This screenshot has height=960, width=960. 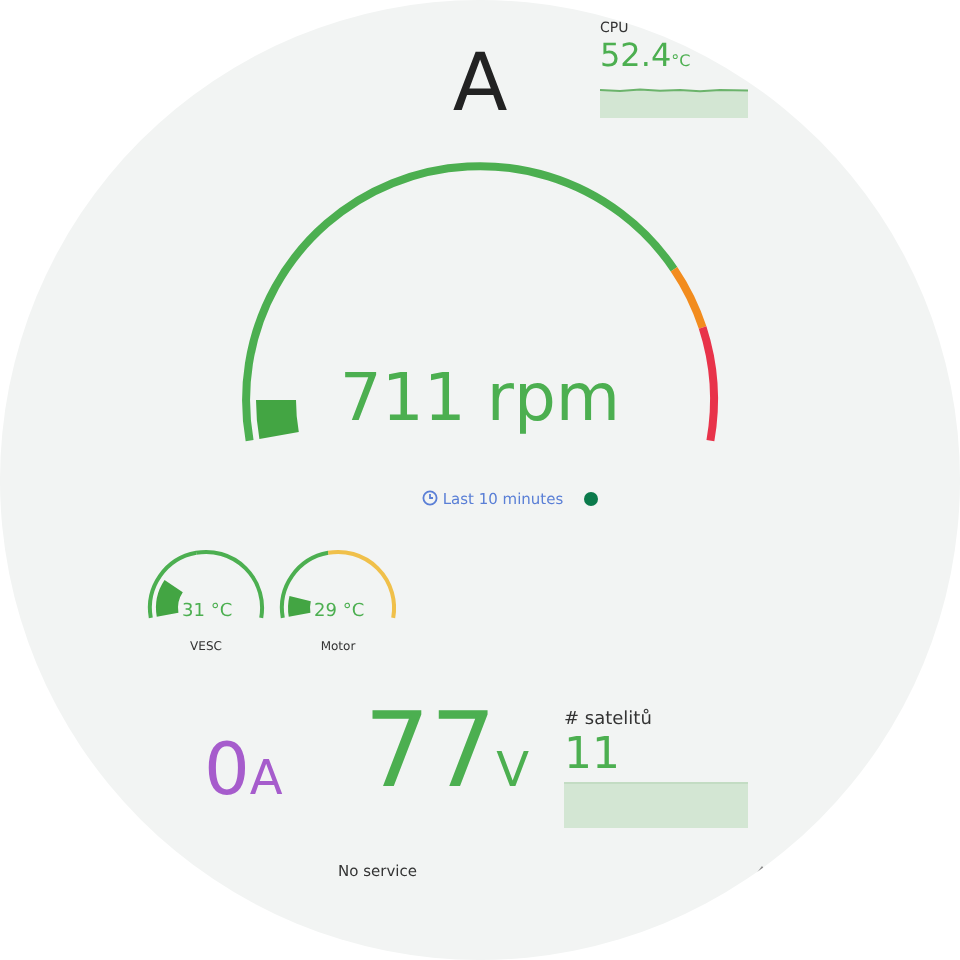 What do you see at coordinates (590, 498) in the screenshot?
I see `status-dot` at bounding box center [590, 498].